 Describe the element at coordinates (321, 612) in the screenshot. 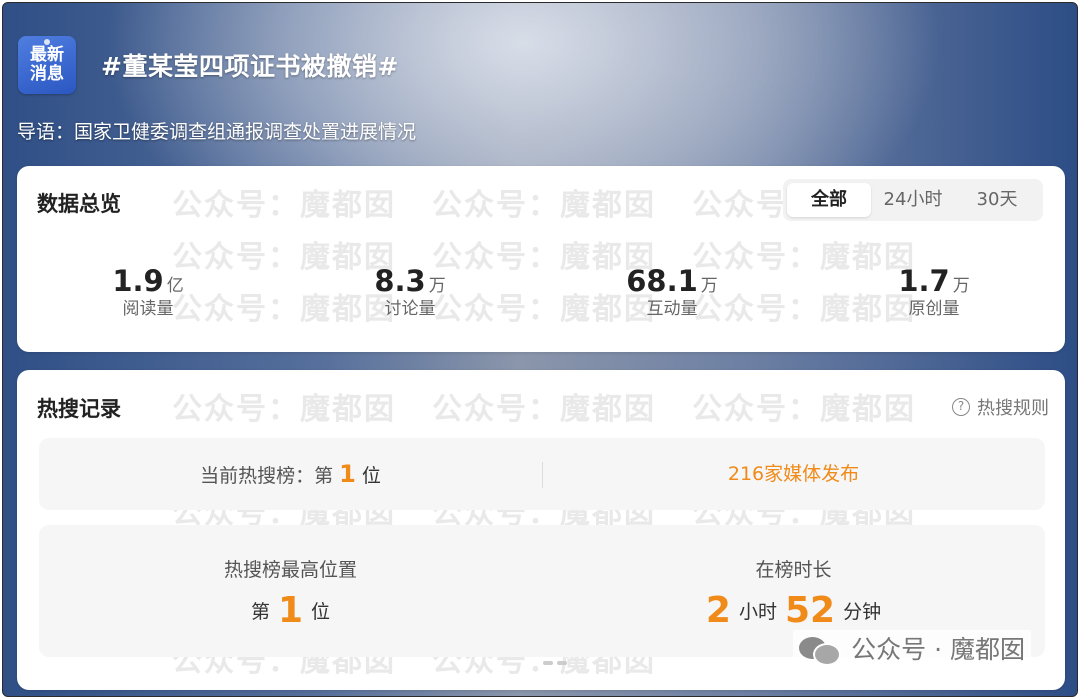

I see `peak-rank-suffix: 位` at that location.